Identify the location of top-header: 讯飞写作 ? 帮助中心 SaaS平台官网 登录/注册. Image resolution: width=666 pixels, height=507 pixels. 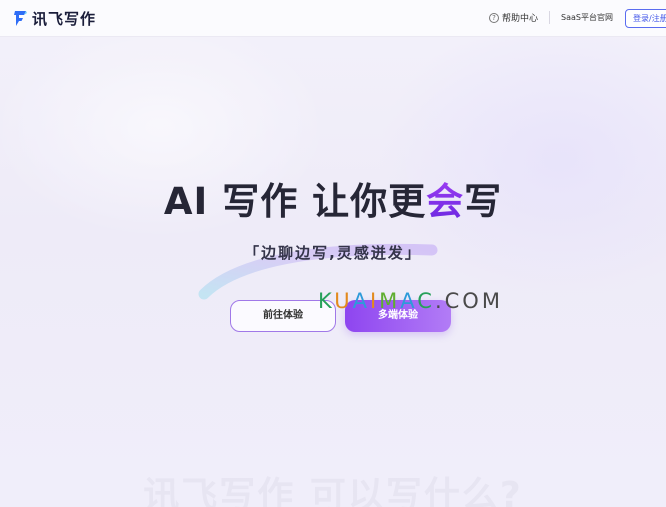
(333, 18).